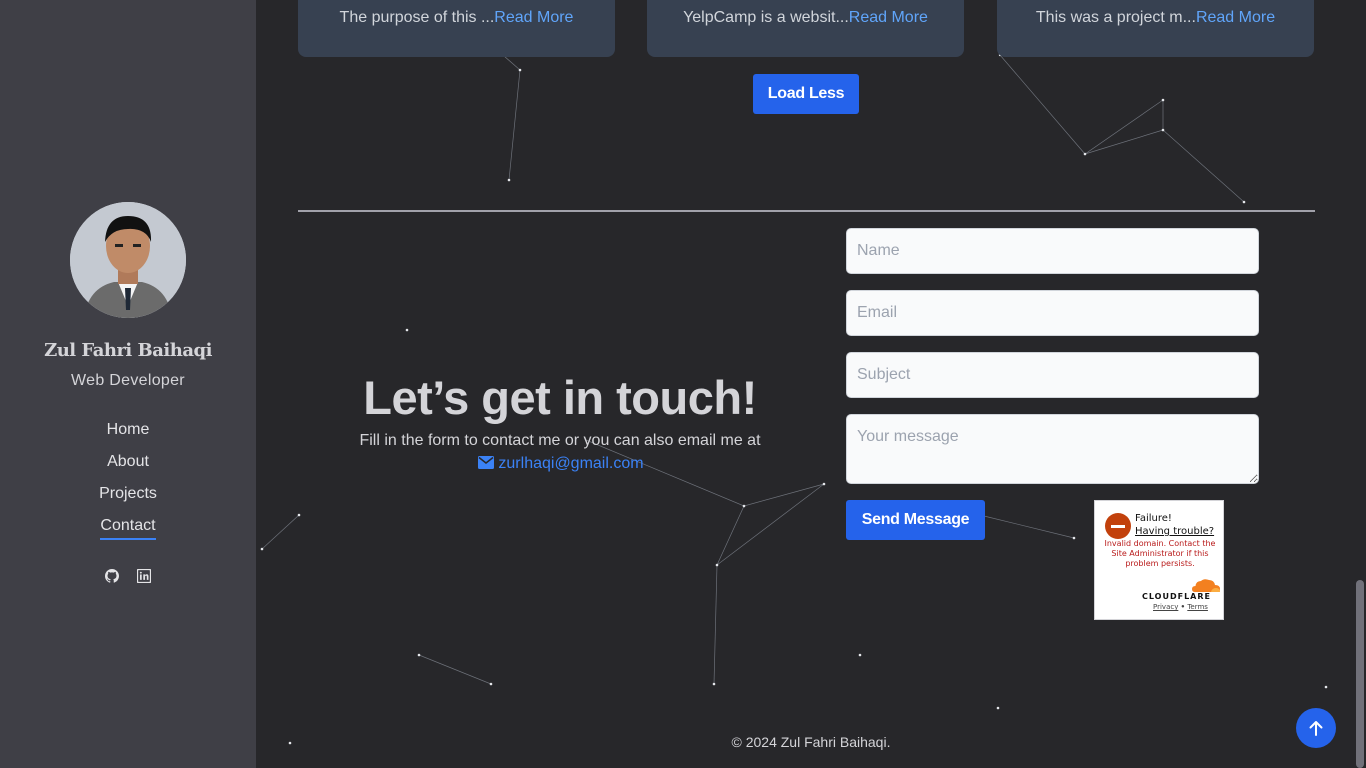  I want to click on email-address: zurlhaqi@gmail.com, so click(570, 463).